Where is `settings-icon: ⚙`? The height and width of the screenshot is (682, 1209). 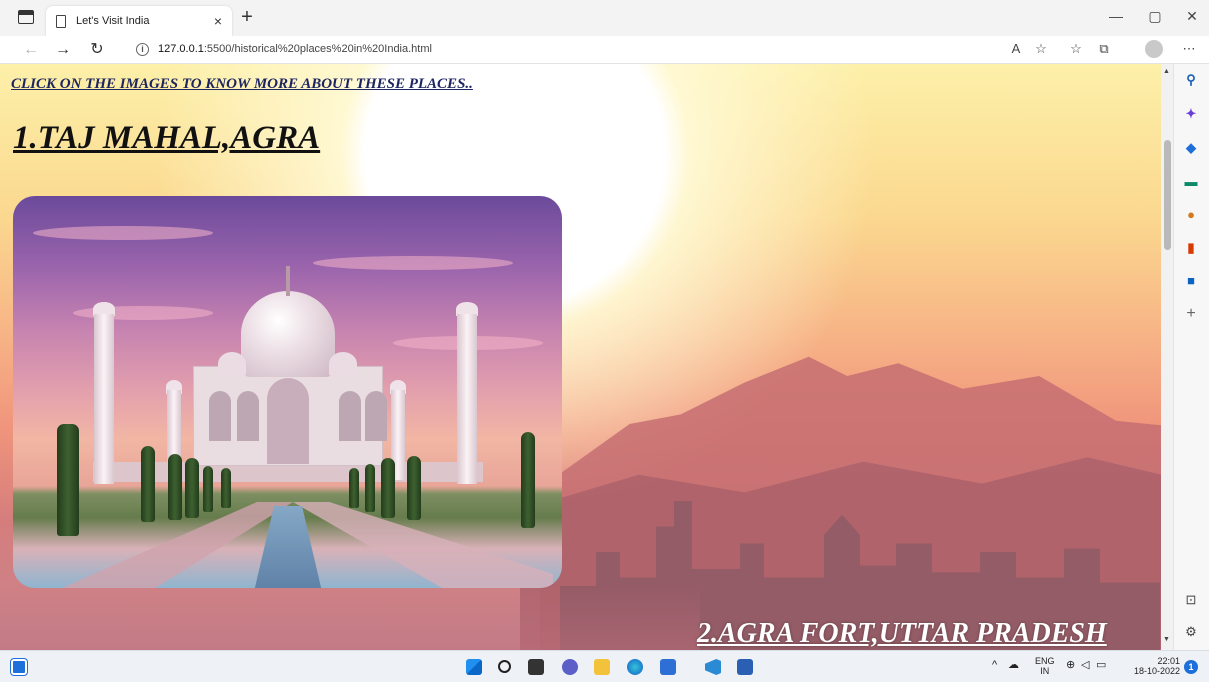 settings-icon: ⚙ is located at coordinates (1191, 632).